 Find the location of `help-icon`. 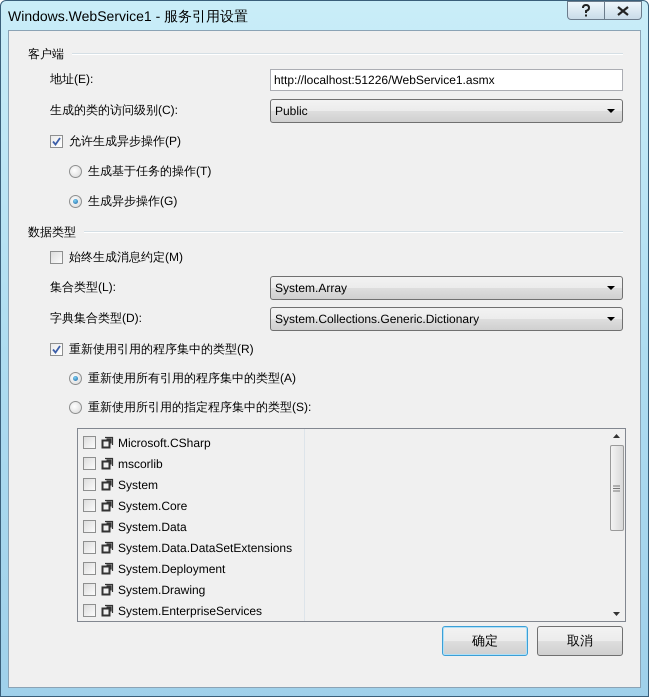

help-icon is located at coordinates (586, 10).